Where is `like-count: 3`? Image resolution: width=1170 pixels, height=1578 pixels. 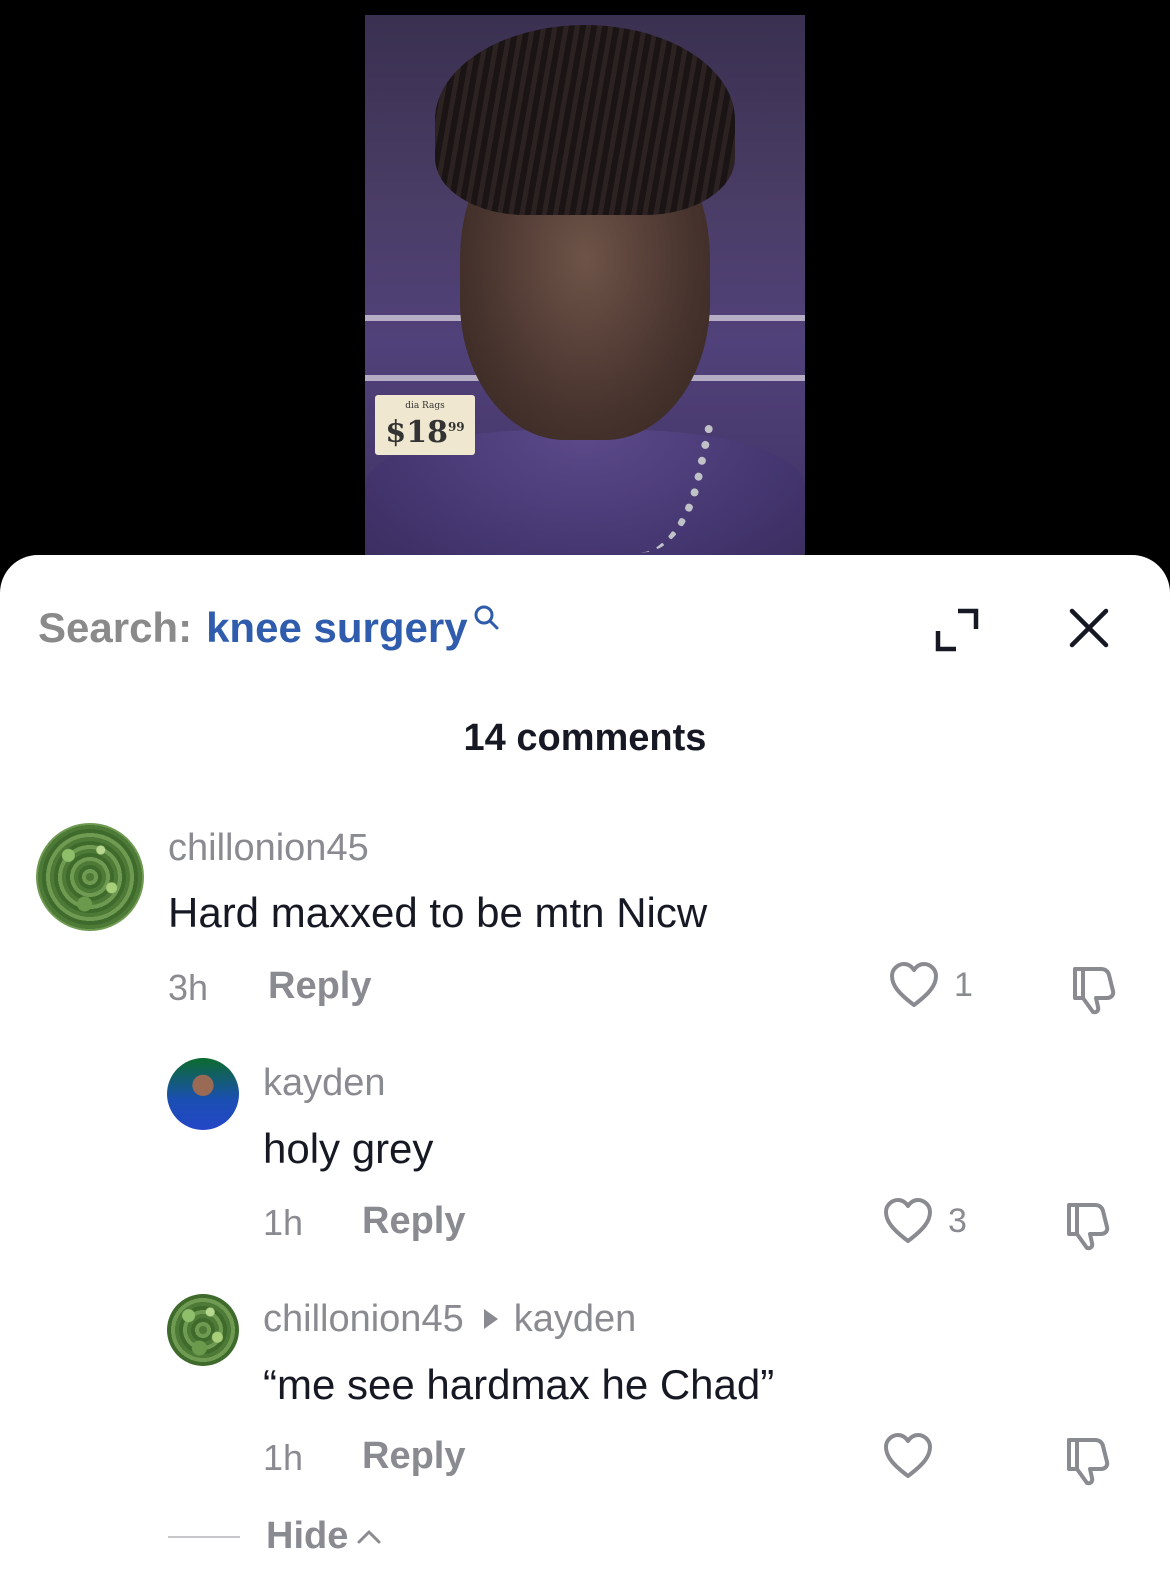 like-count: 3 is located at coordinates (957, 1220).